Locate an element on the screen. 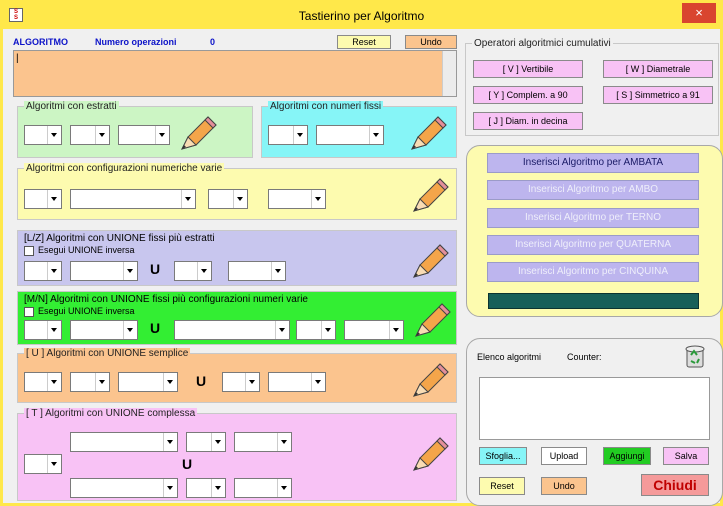  text-cursor: | is located at coordinates (17, 58).